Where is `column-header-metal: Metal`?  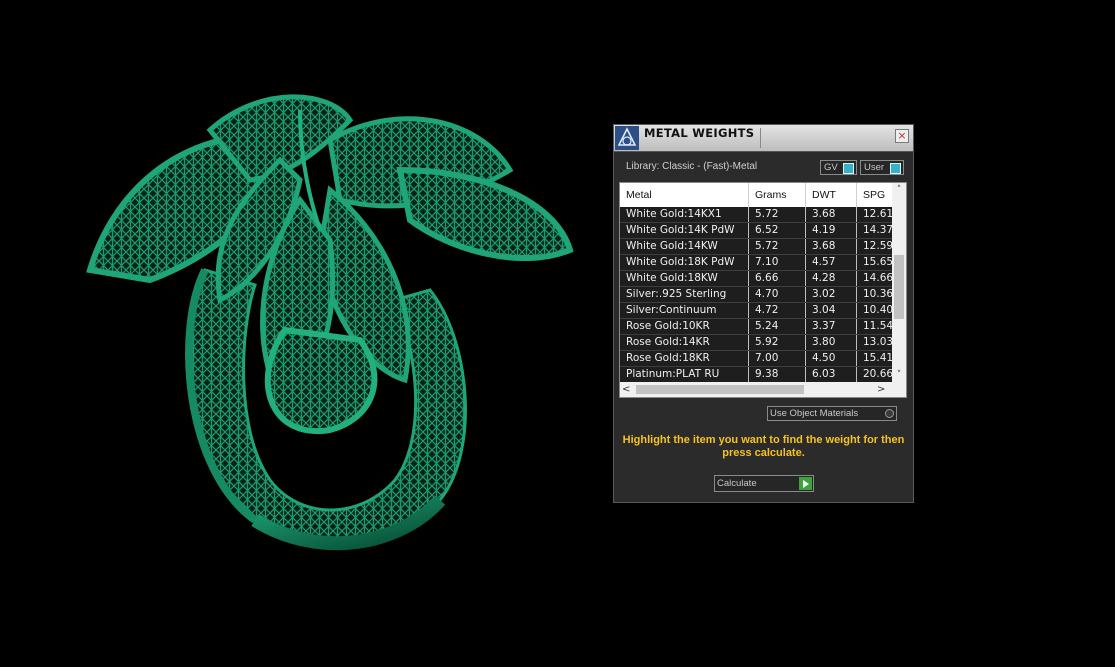 column-header-metal: Metal is located at coordinates (684, 195).